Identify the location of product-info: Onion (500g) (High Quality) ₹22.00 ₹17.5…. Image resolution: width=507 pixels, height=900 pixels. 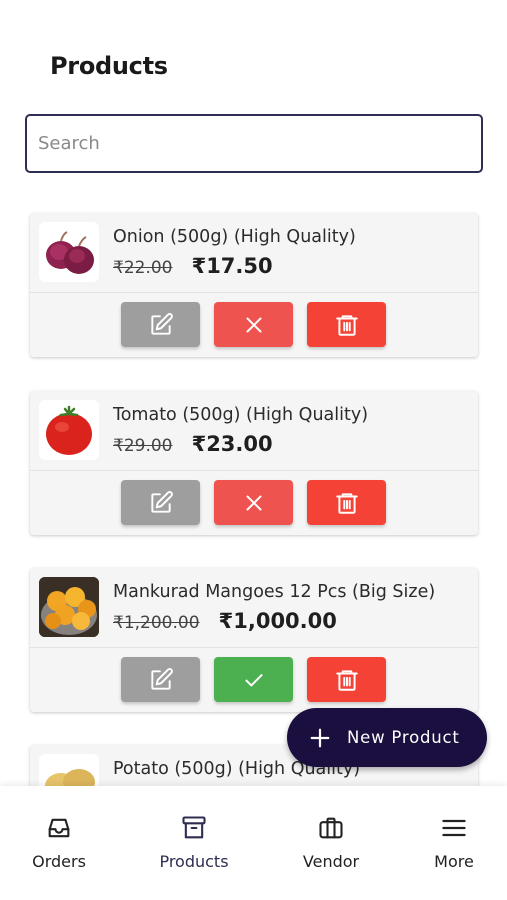
(254, 252).